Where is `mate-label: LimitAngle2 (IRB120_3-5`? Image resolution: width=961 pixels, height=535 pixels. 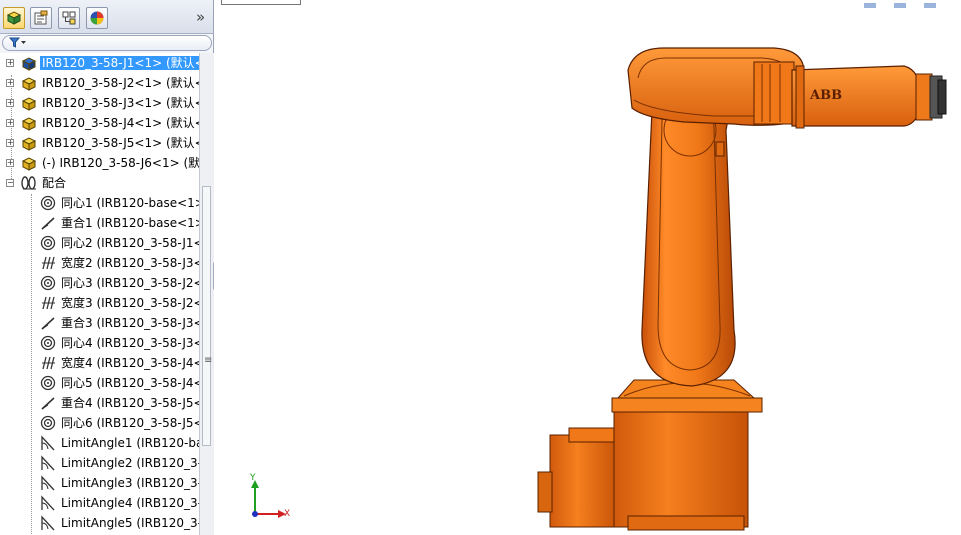 mate-label: LimitAngle2 (IRB120_3-5 is located at coordinates (130, 463).